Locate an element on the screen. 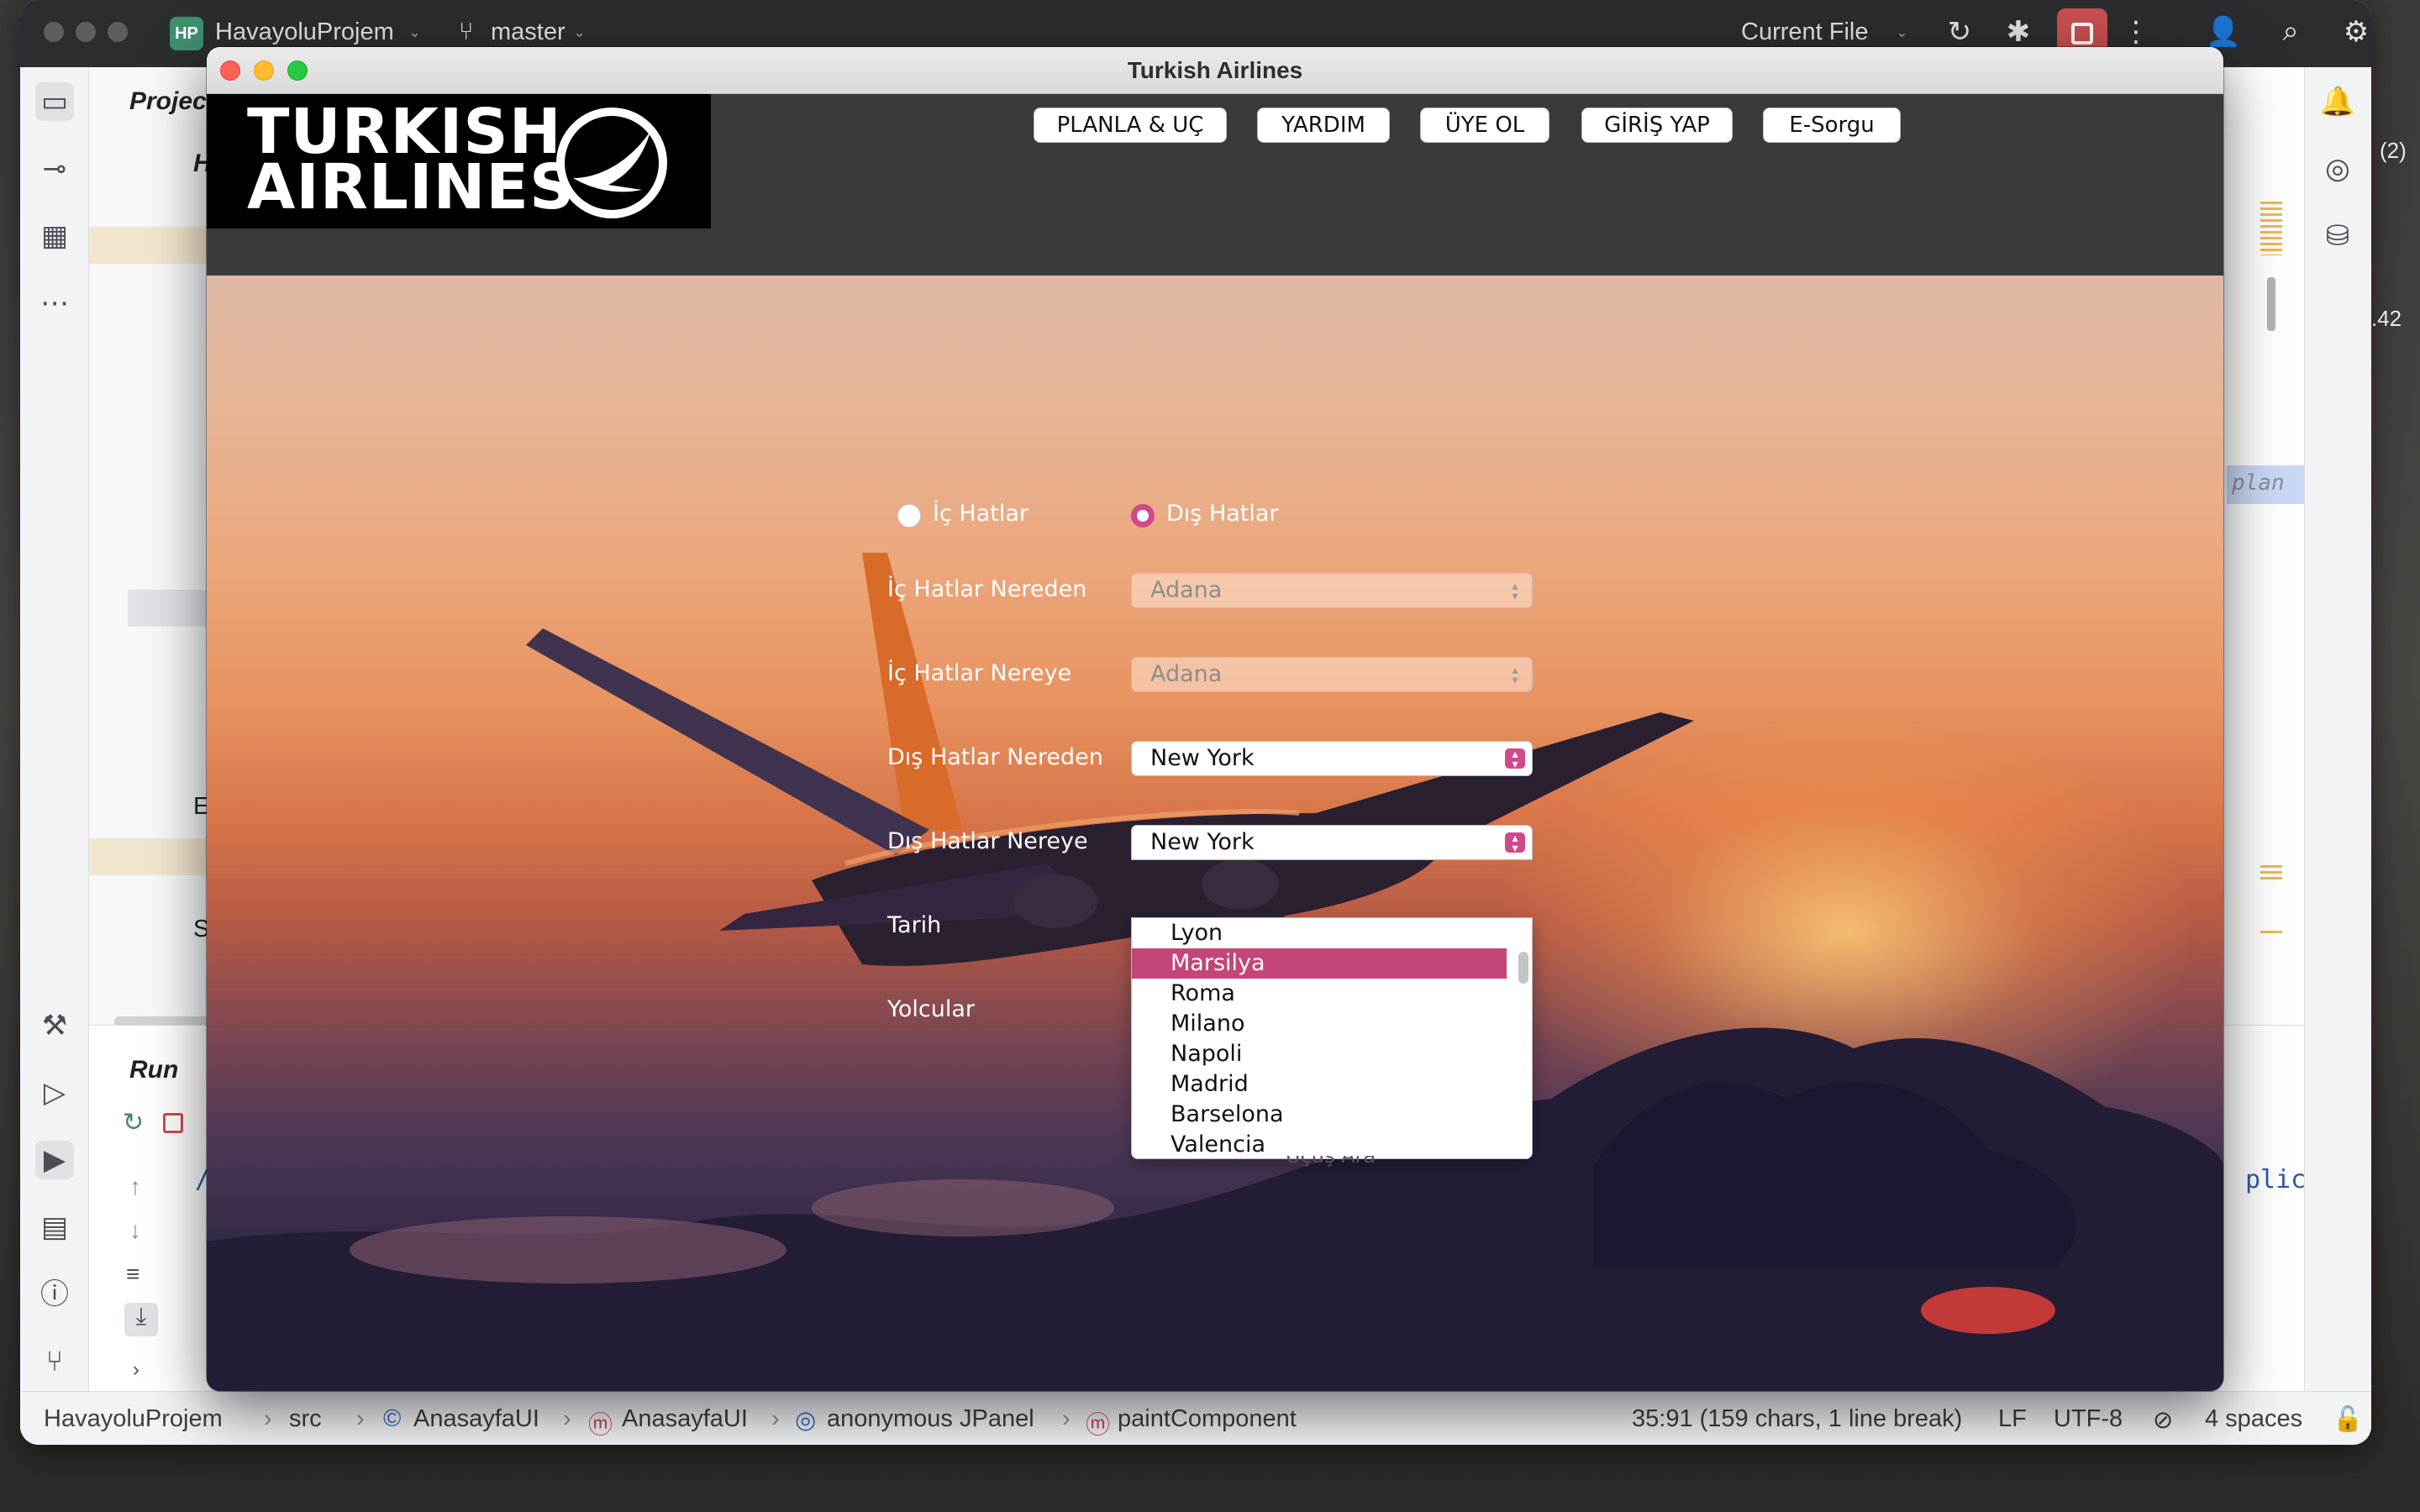 Image resolution: width=2420 pixels, height=1512 pixels. editor-area: plan is located at coordinates (2266, 546).